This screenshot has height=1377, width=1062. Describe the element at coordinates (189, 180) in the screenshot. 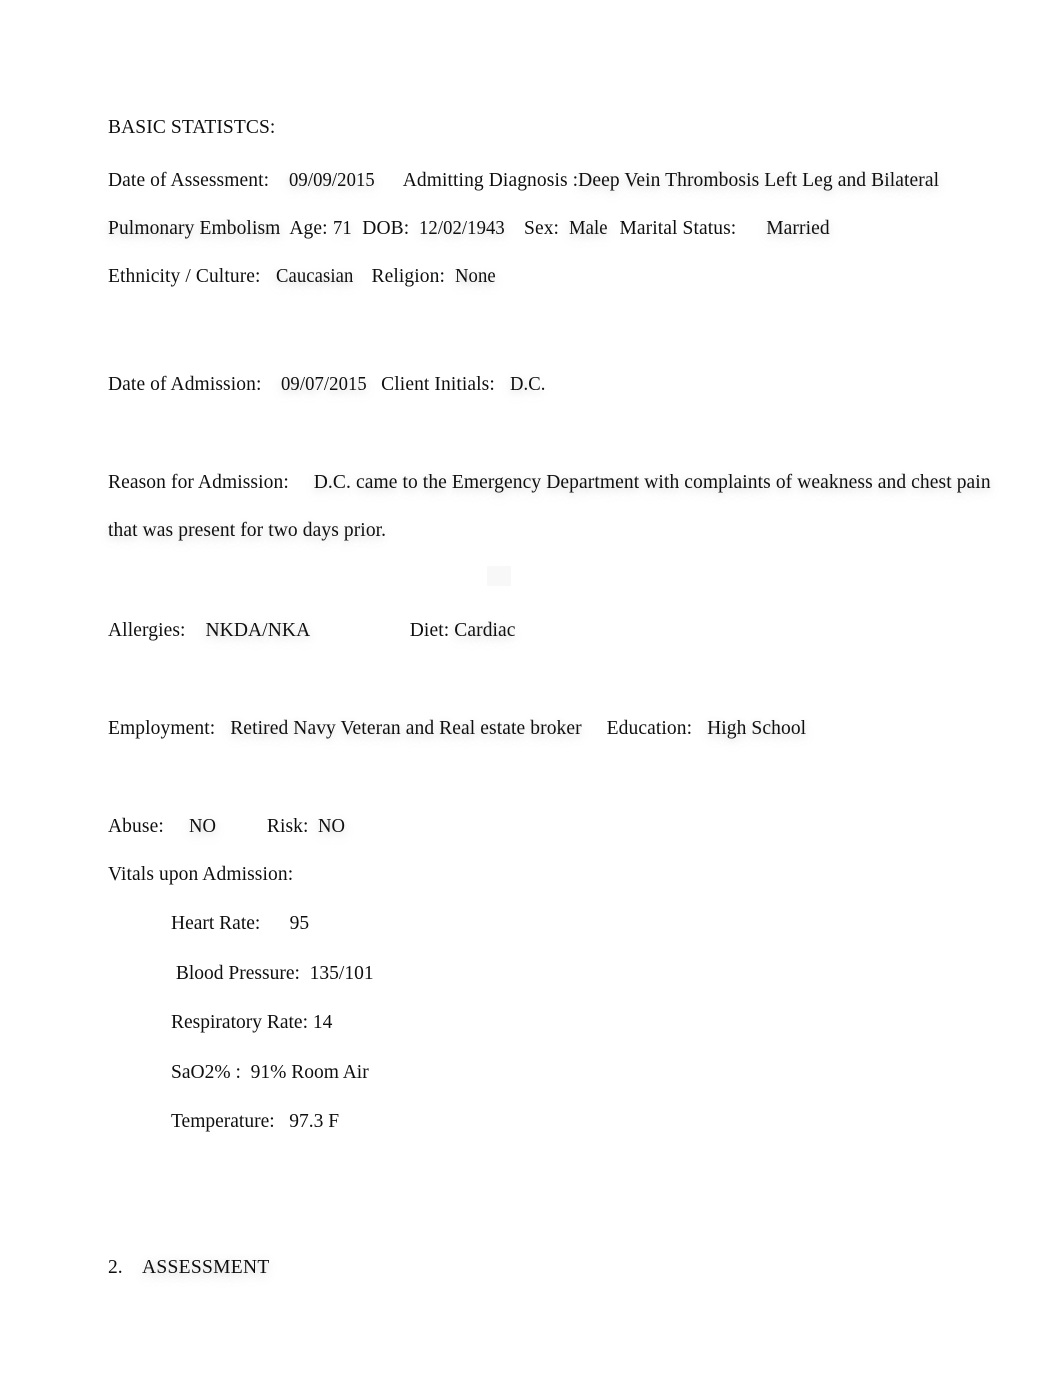

I see `date-of-assessment-label: Date of Assessment:` at that location.